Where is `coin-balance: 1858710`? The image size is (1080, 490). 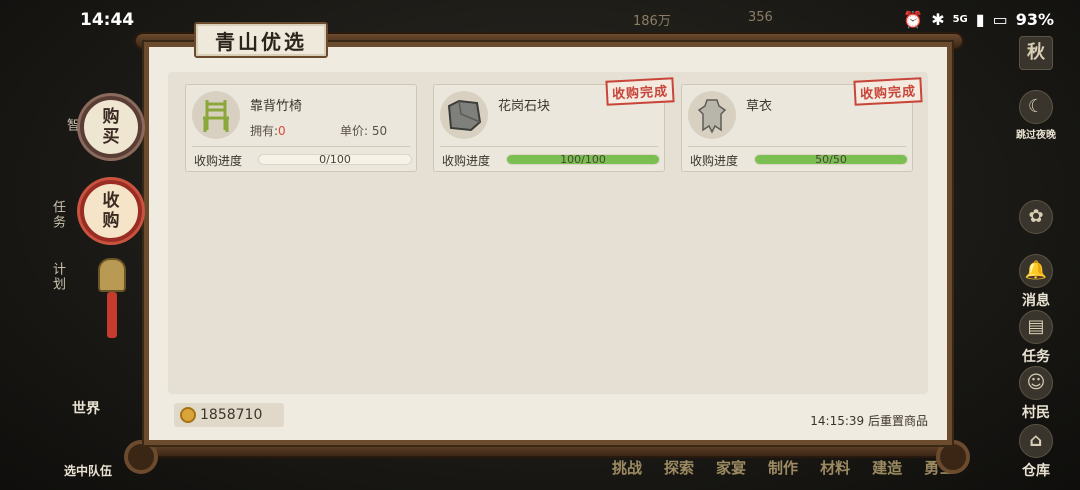 coin-balance: 1858710 is located at coordinates (229, 415).